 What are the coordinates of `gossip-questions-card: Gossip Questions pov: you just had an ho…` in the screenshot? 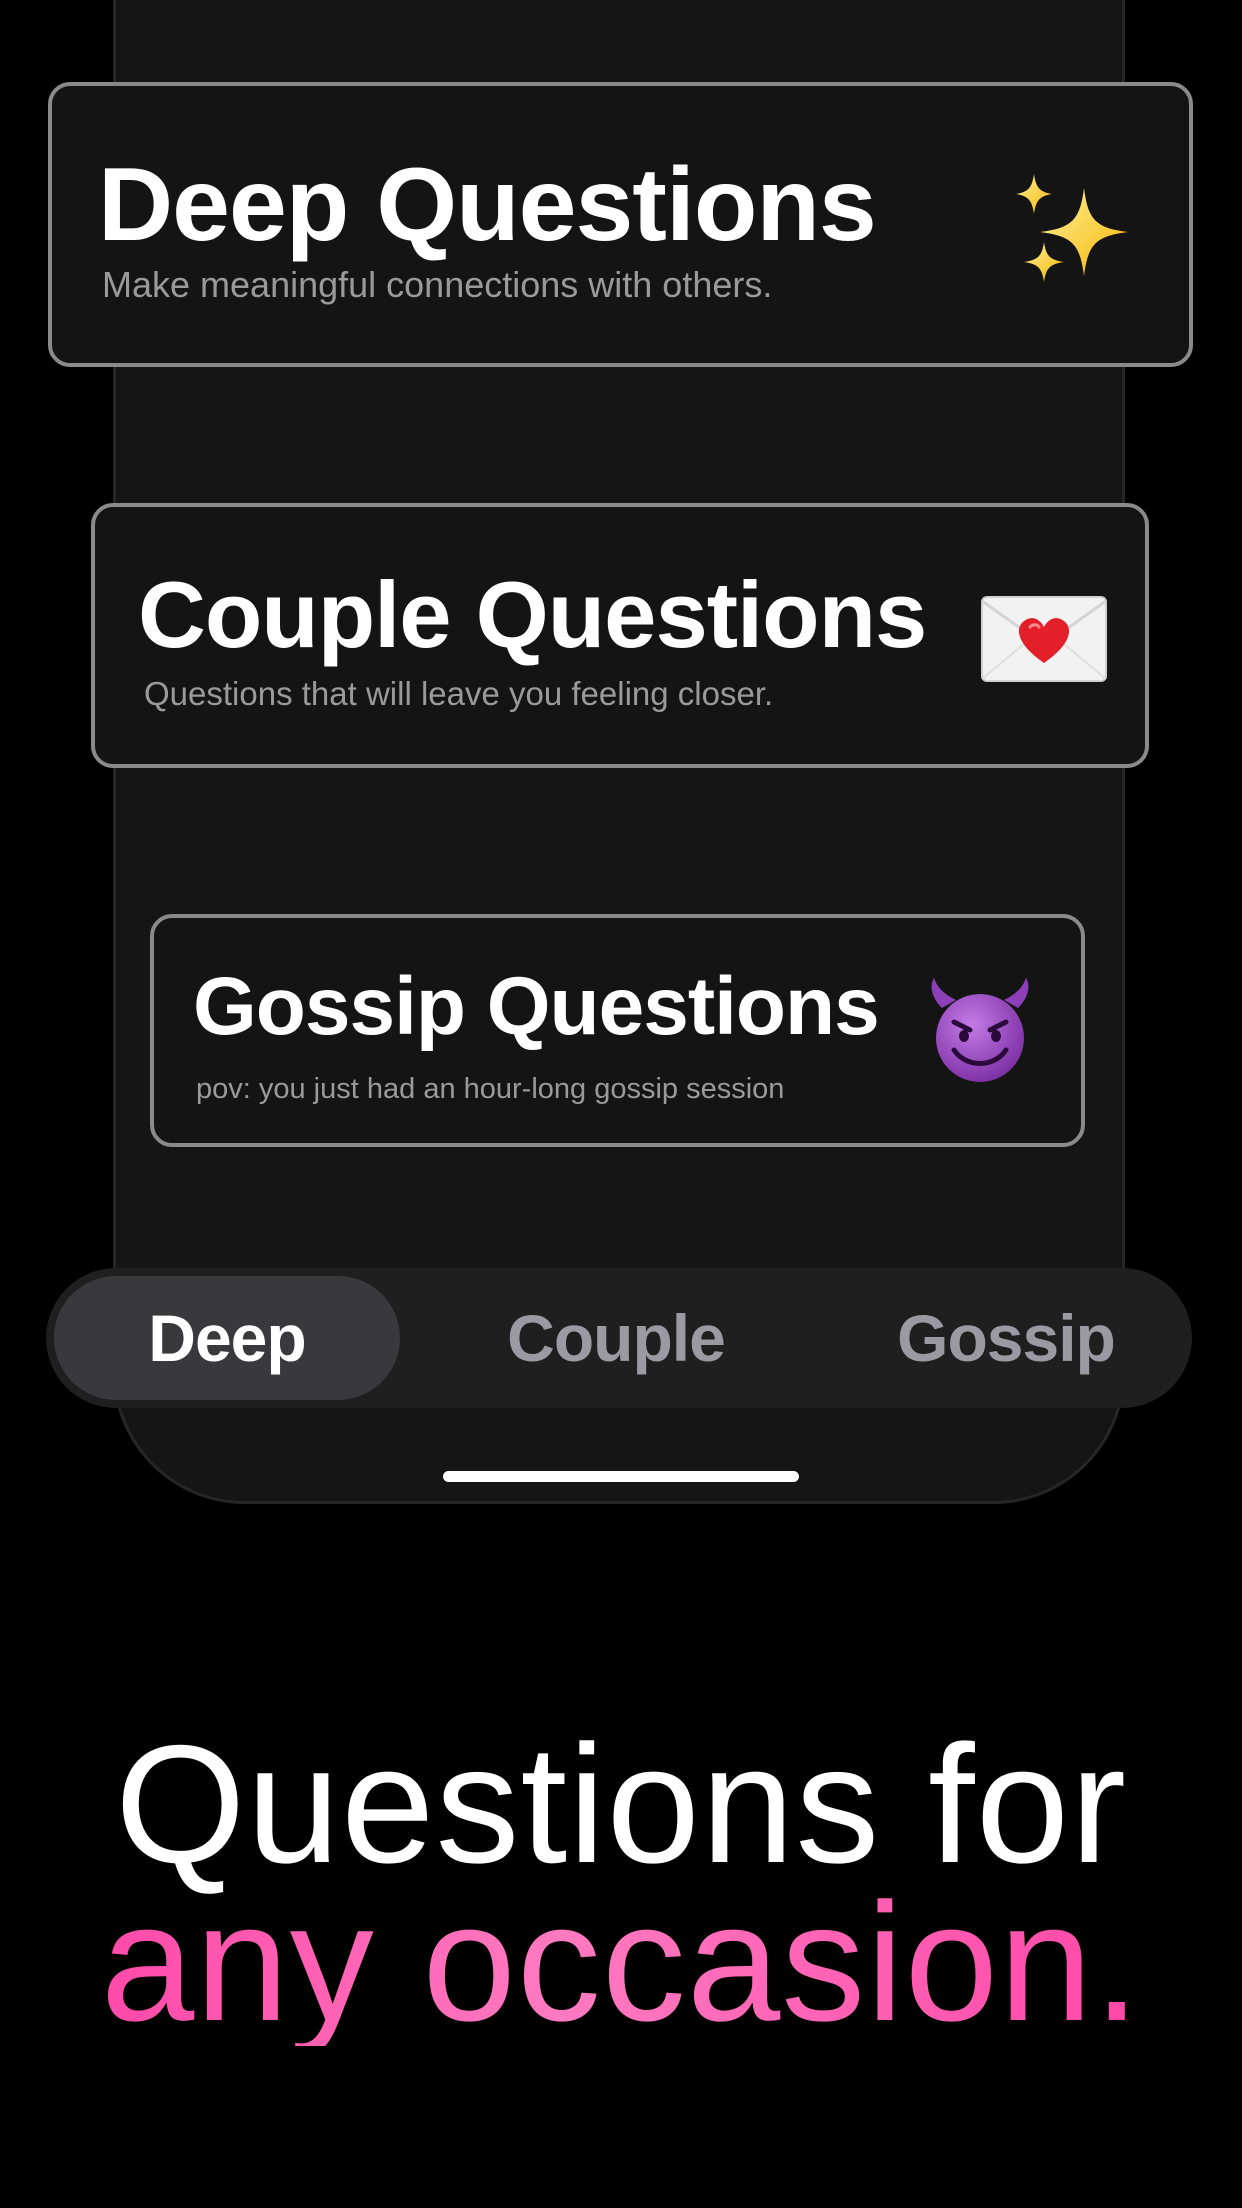 It's located at (617, 1030).